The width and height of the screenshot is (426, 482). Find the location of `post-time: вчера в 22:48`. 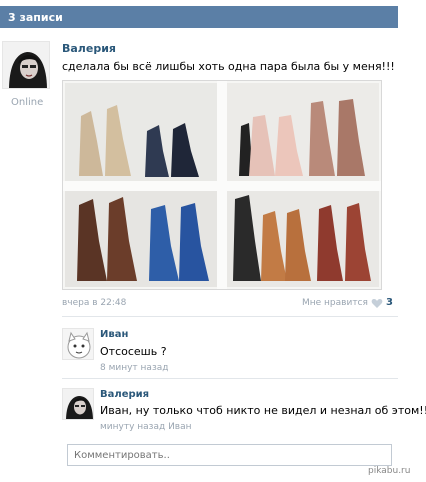

post-time: вчера в 22:48 is located at coordinates (94, 303).